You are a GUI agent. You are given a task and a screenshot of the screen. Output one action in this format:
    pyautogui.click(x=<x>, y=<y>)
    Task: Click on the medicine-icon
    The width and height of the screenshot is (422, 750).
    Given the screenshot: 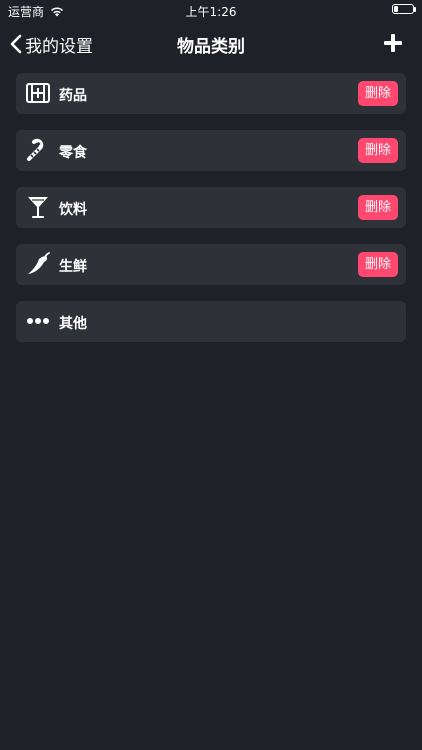 What is the action you would take?
    pyautogui.click(x=38, y=93)
    